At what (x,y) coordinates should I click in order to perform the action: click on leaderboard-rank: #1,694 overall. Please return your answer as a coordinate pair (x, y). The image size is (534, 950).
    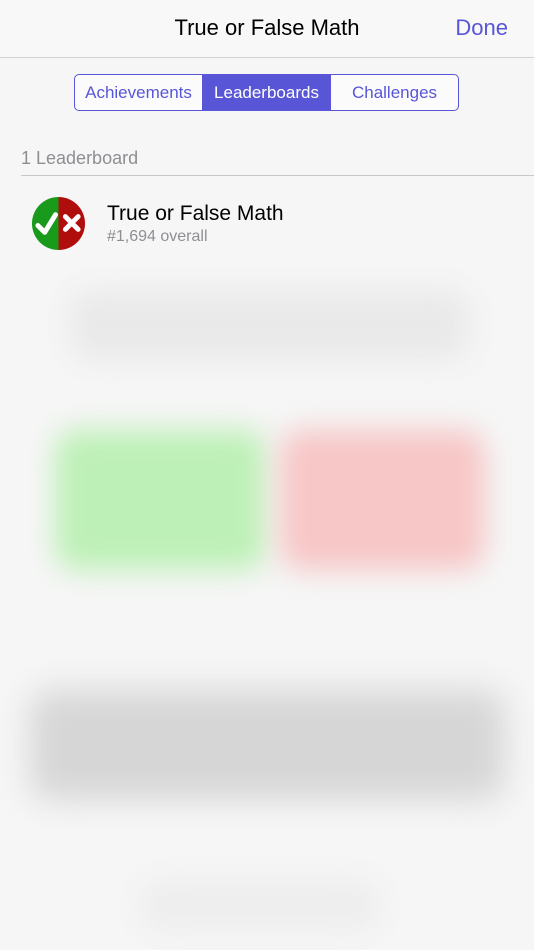
    Looking at the image, I should click on (157, 236).